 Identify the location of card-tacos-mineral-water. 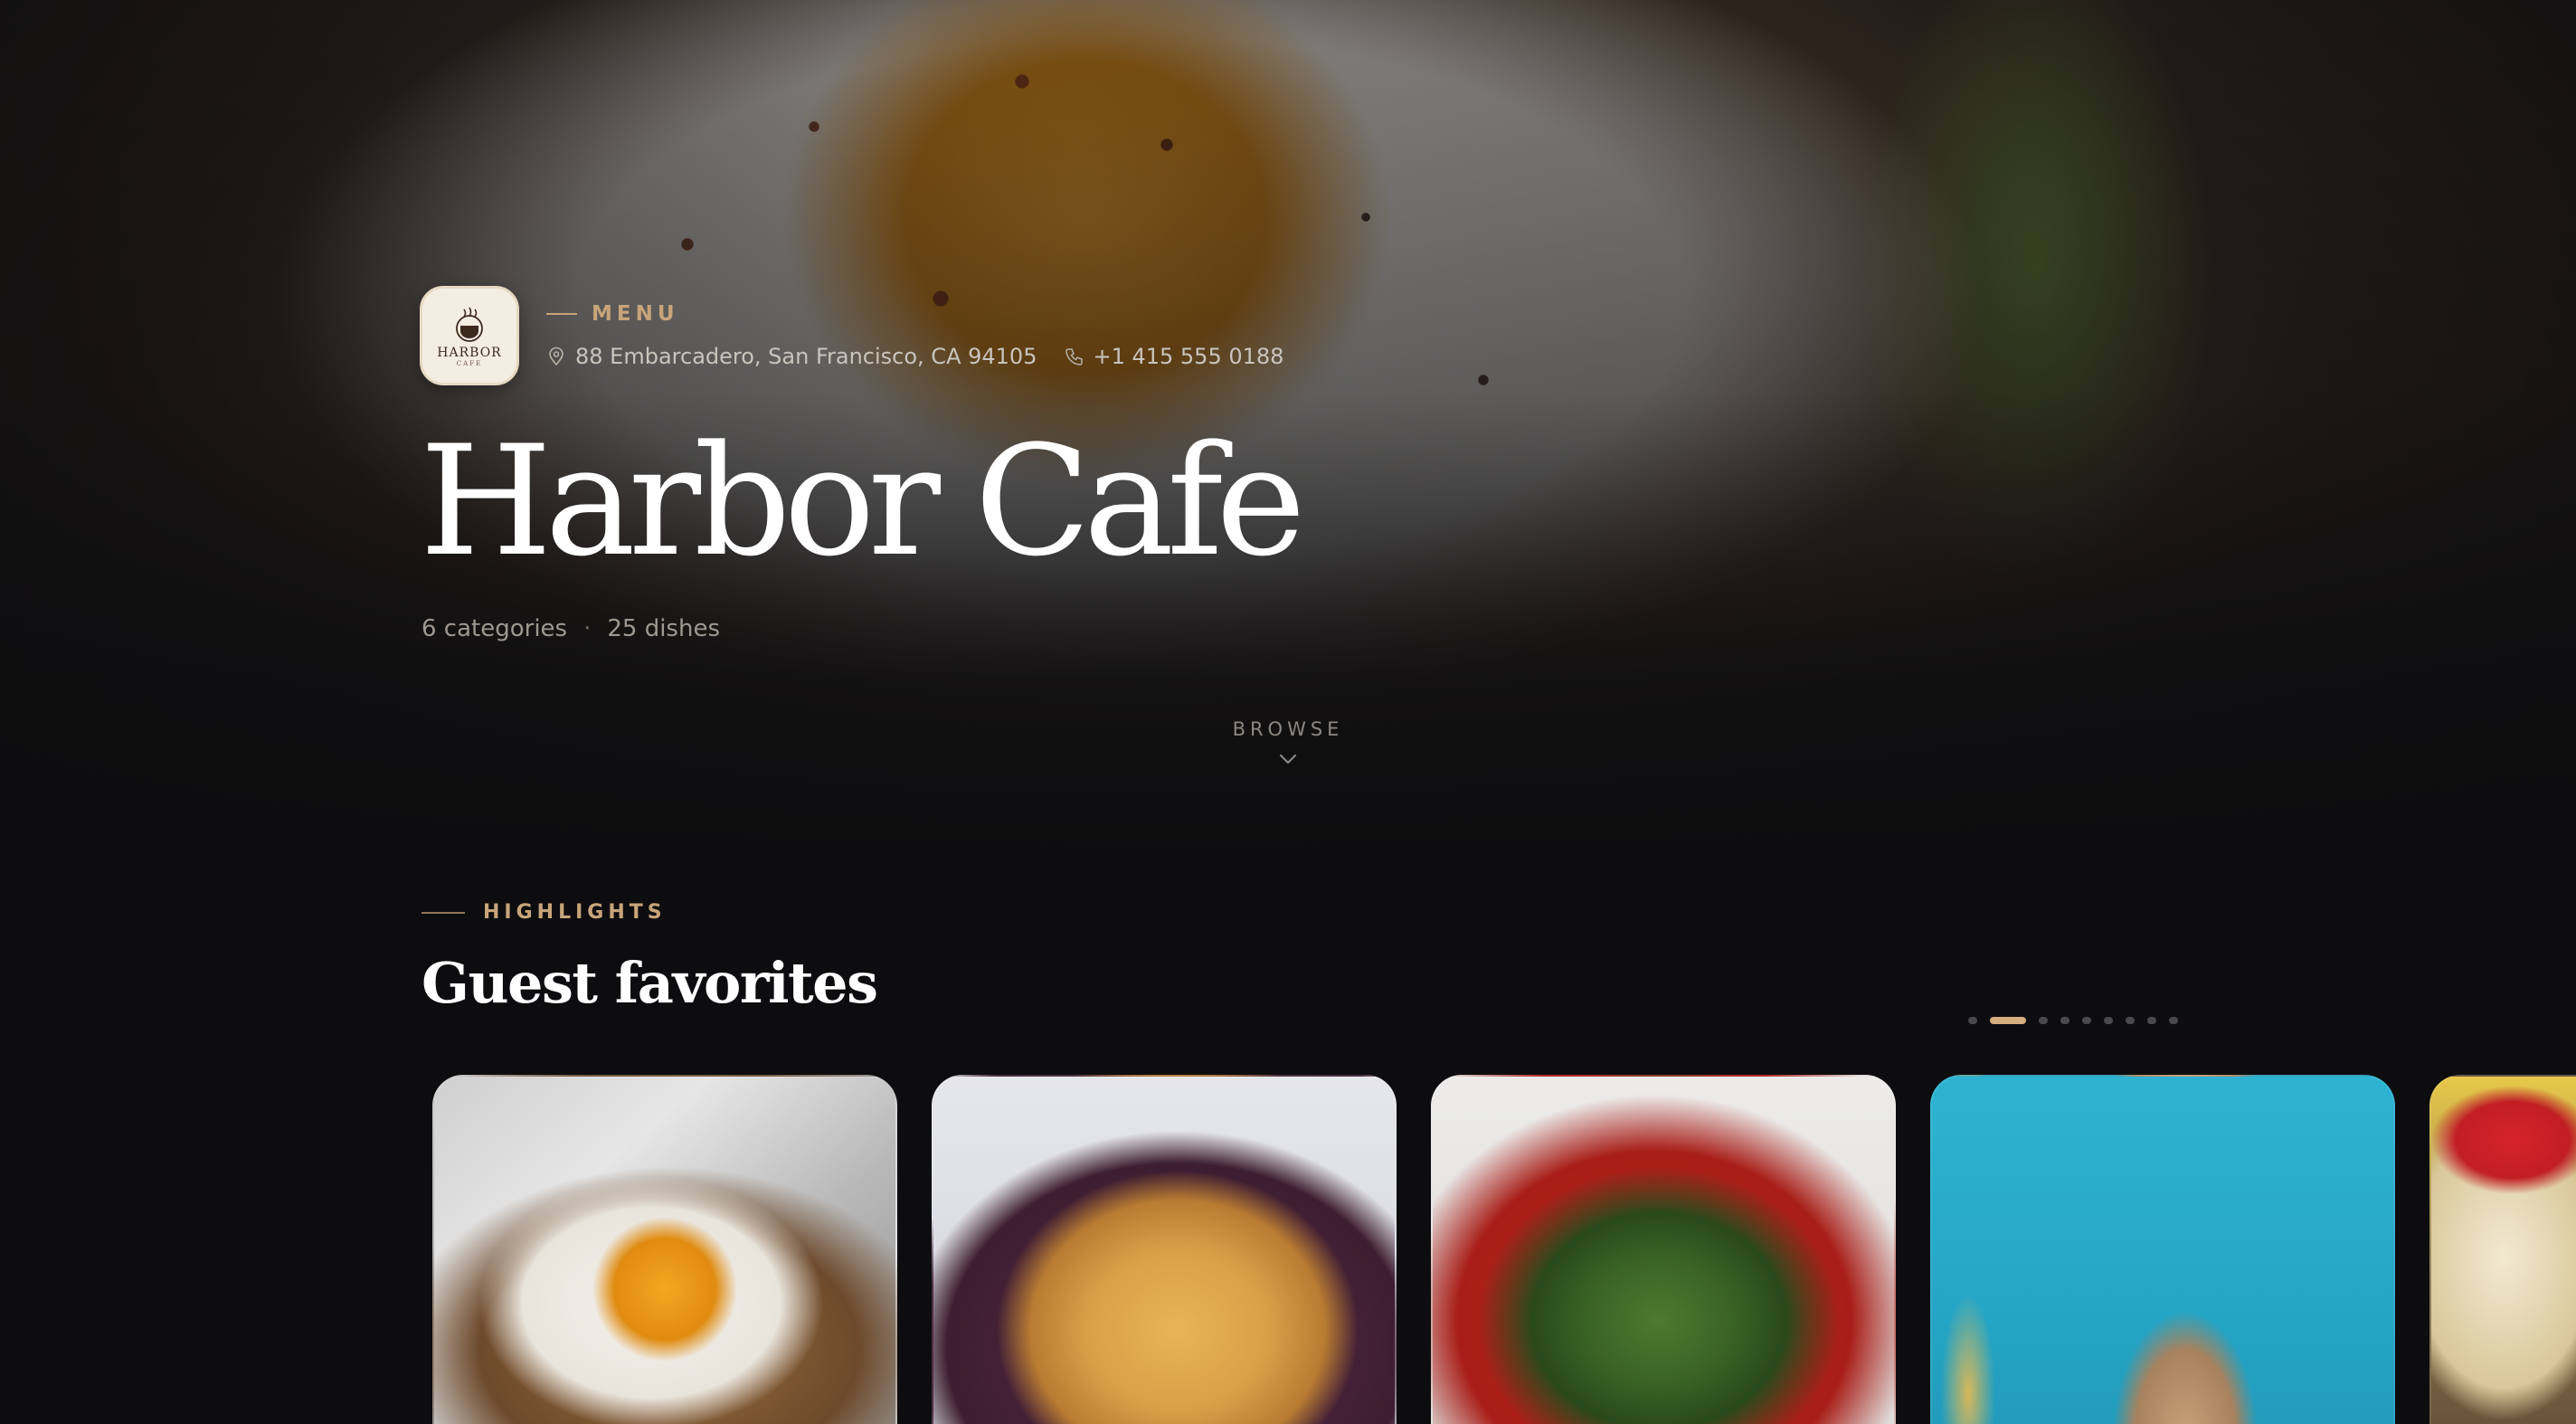
(2503, 1249).